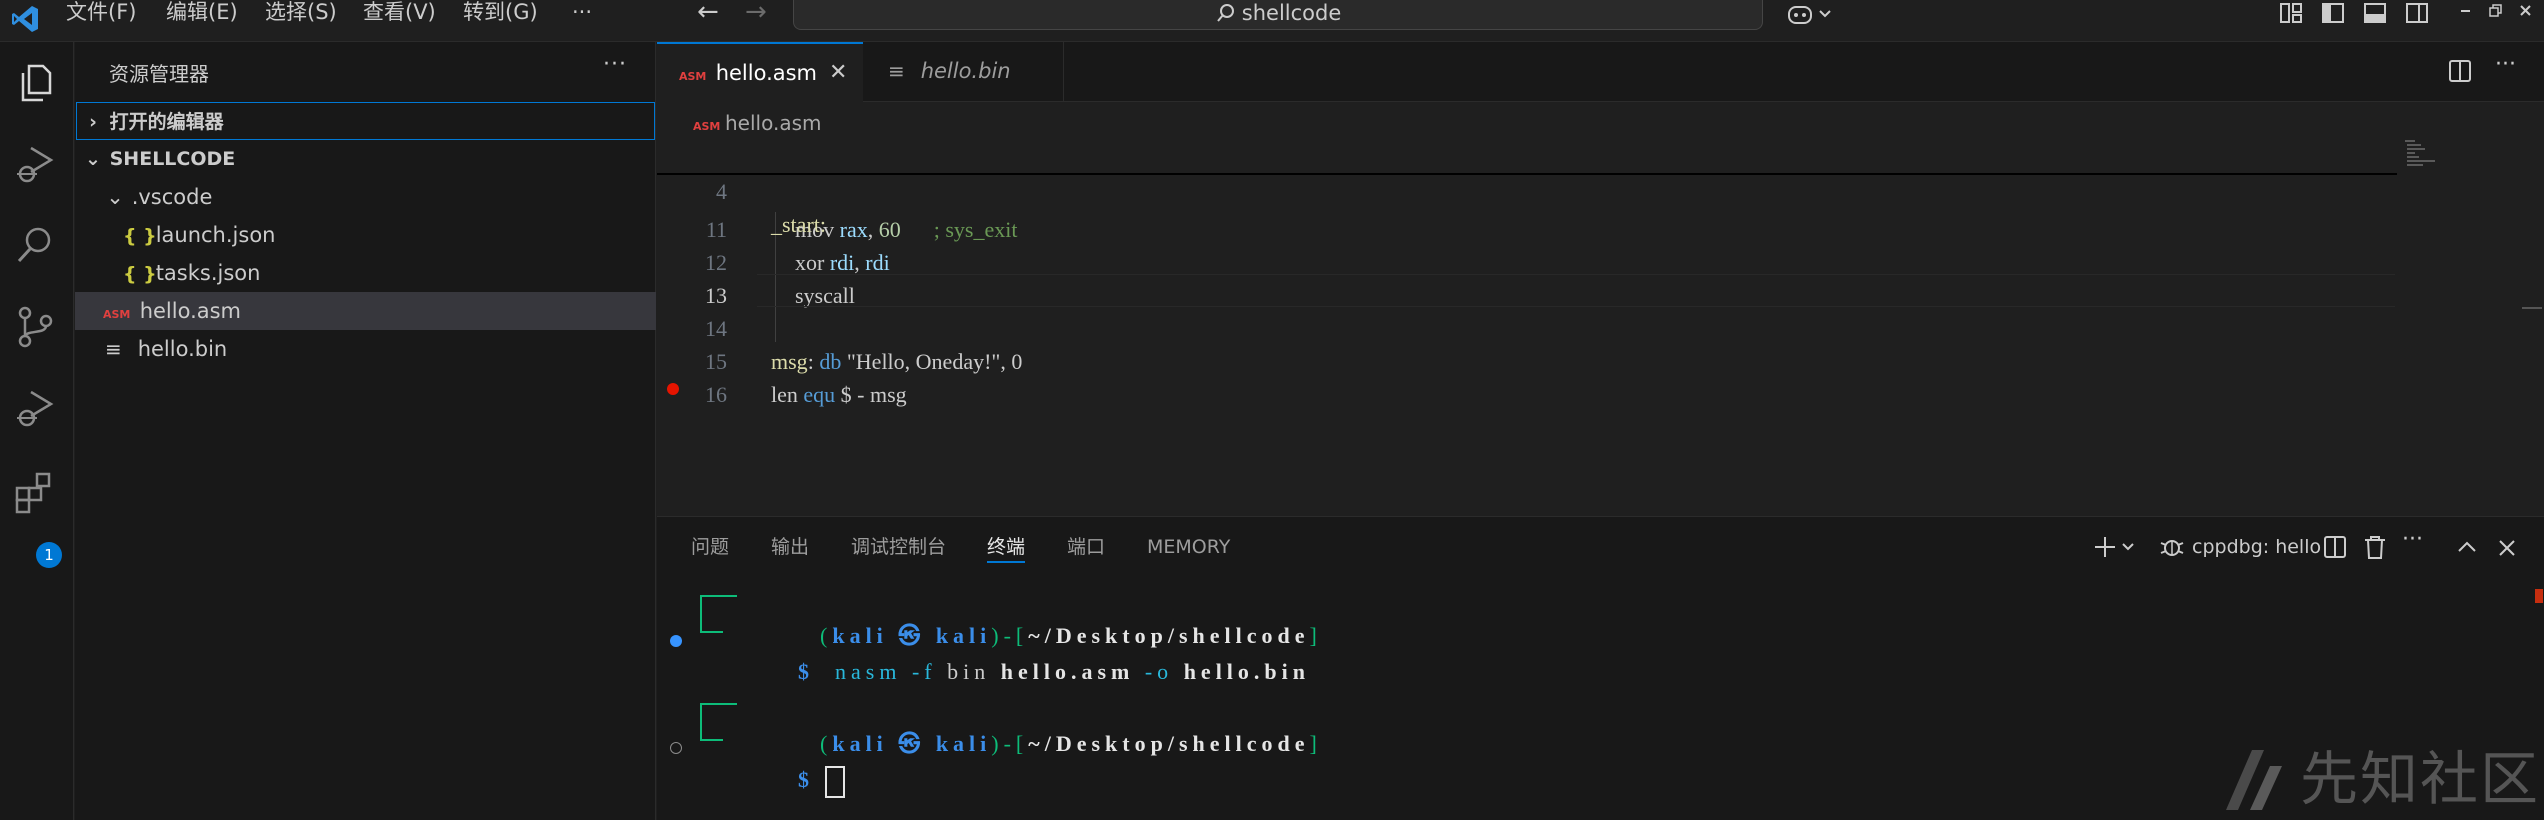 This screenshot has height=820, width=2544. I want to click on customize-layout-icon, so click(2291, 13).